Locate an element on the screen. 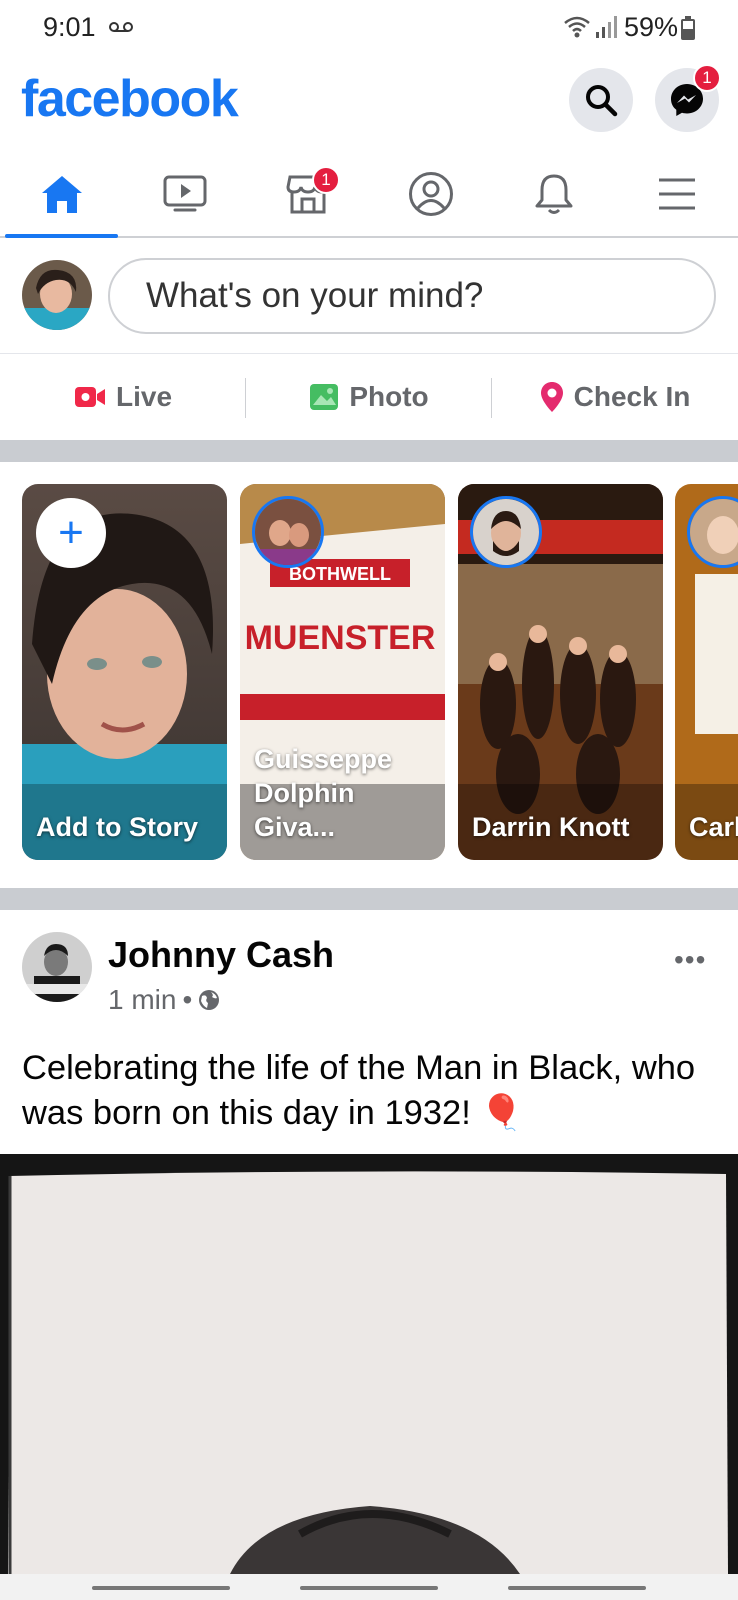 This screenshot has width=738, height=1600. facebook-logo: facebook is located at coordinates (130, 99).